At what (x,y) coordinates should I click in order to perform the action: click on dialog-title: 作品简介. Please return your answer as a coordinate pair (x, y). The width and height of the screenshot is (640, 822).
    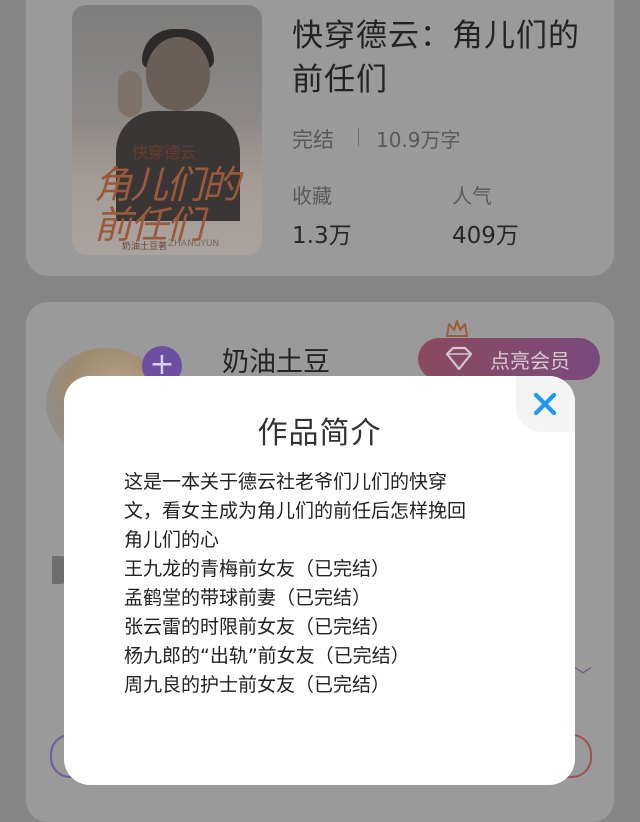
    Looking at the image, I should click on (319, 433).